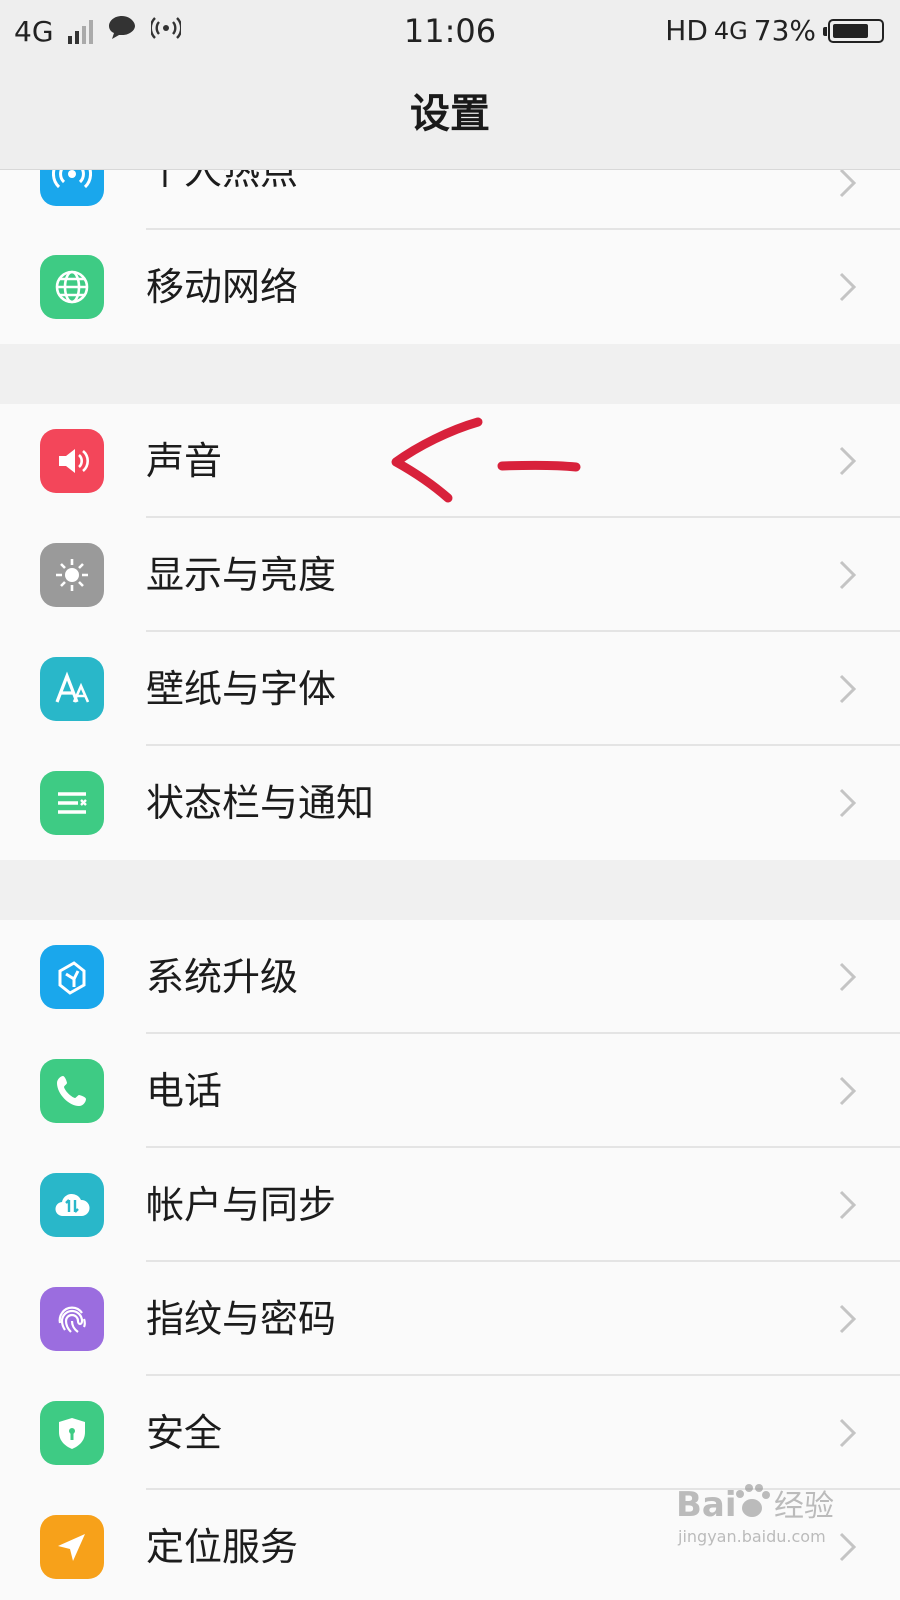 The height and width of the screenshot is (1600, 900). I want to click on upgrade-icon, so click(72, 977).